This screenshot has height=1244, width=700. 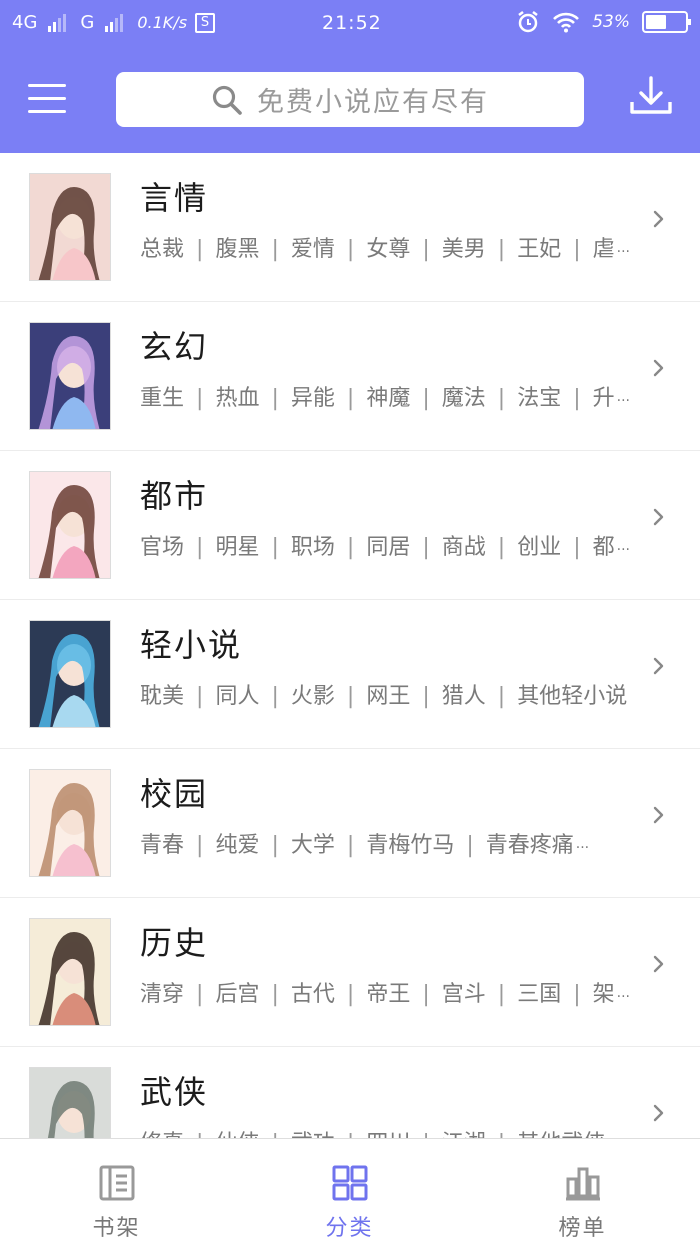 I want to click on category-tag: 大学, so click(x=313, y=843).